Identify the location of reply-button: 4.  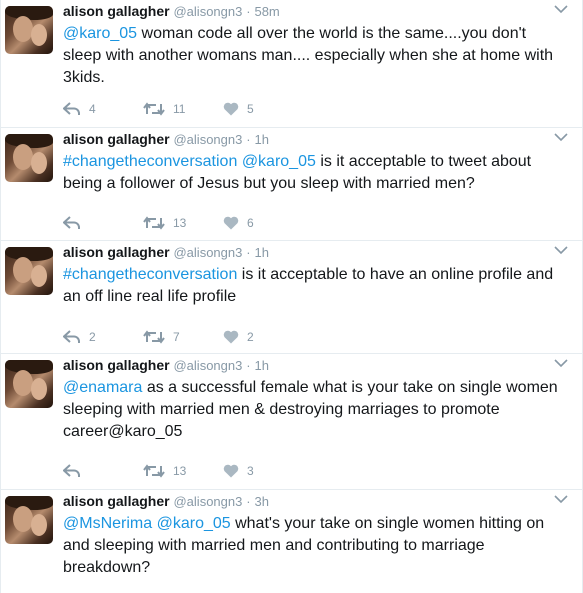
(79, 109).